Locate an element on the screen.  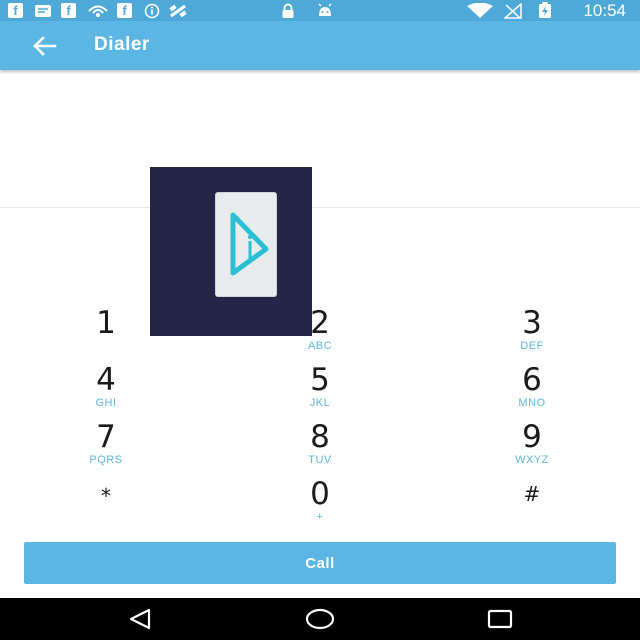
wifi-icon is located at coordinates (480, 10).